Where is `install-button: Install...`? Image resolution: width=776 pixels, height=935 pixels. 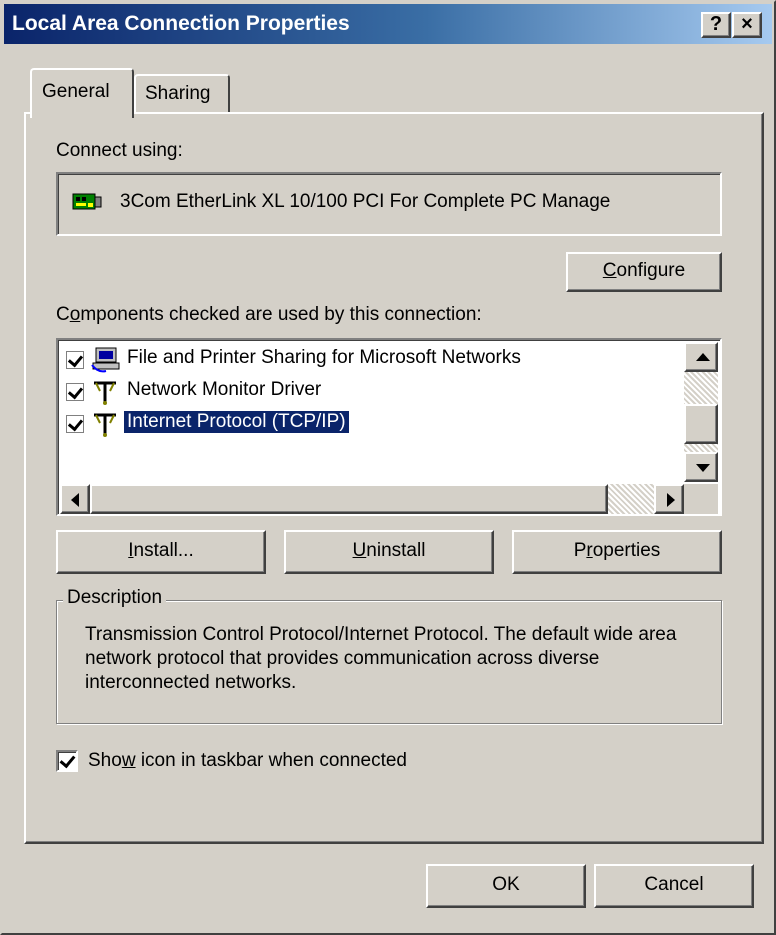 install-button: Install... is located at coordinates (161, 552).